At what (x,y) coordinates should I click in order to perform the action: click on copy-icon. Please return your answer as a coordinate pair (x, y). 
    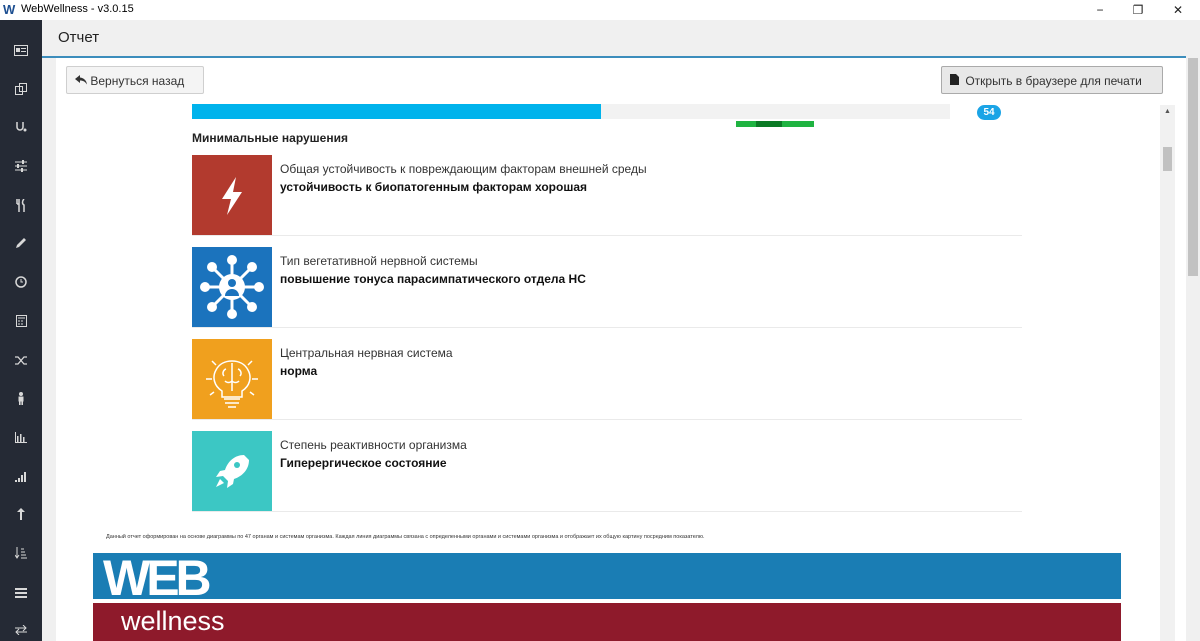
    Looking at the image, I should click on (21, 91).